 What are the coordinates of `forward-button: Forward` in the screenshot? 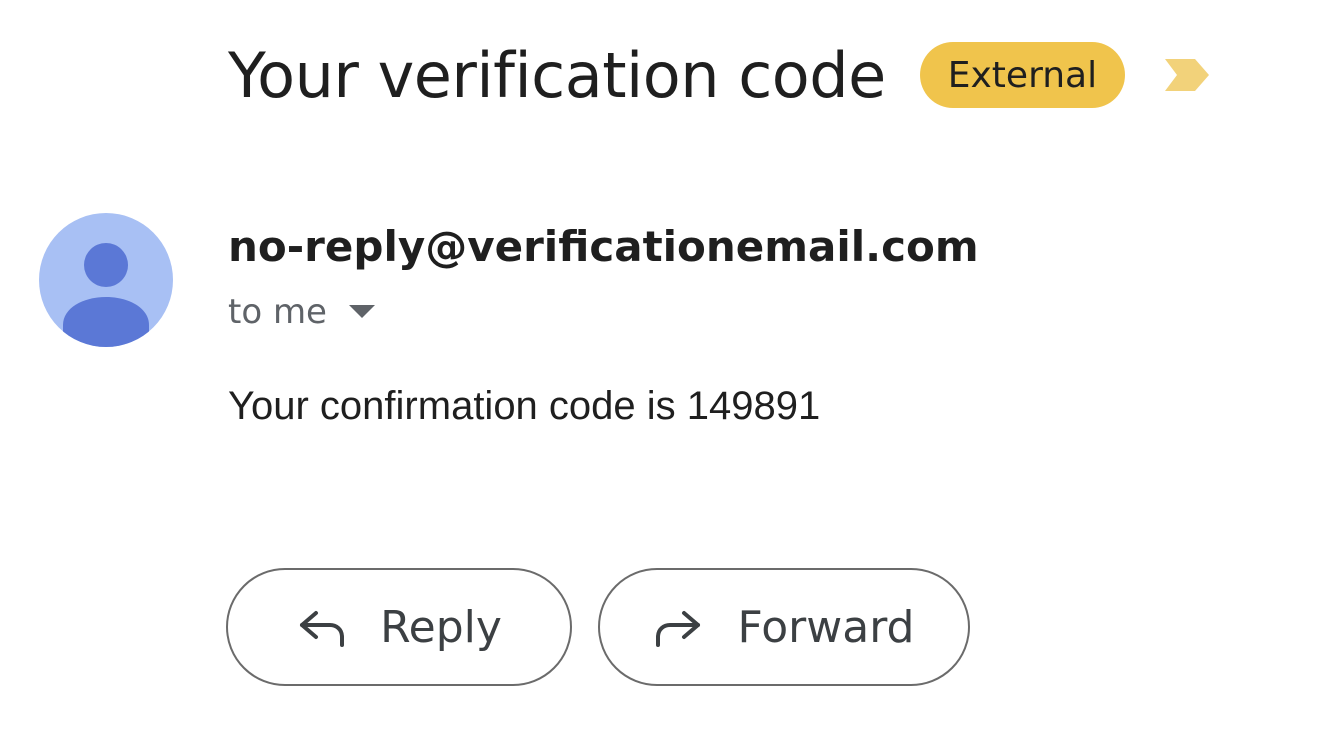 It's located at (784, 627).